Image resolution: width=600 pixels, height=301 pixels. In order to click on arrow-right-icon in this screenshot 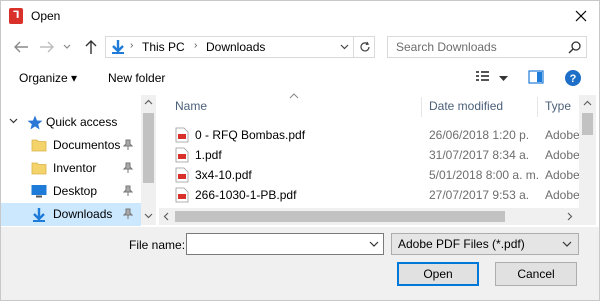, I will do `click(47, 47)`.